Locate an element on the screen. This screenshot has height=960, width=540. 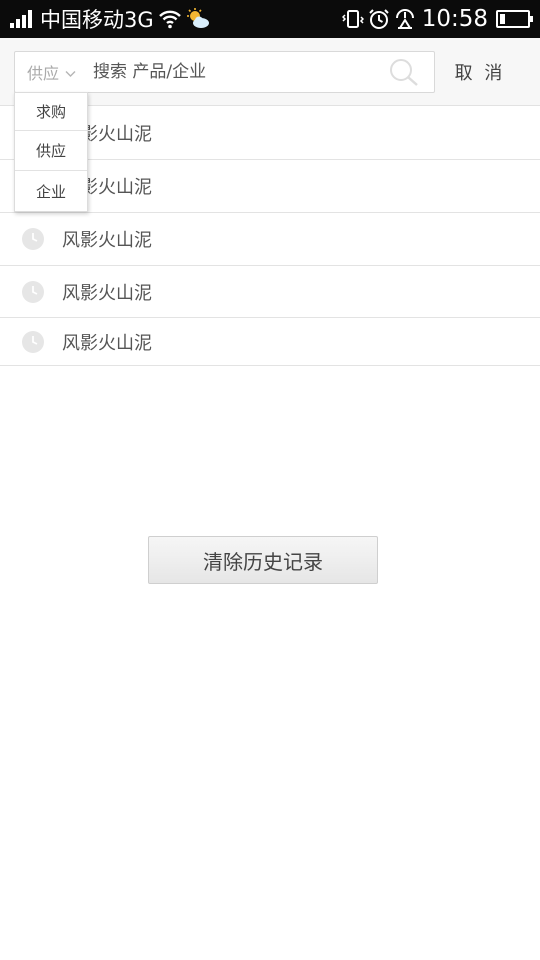
dropdown-option-qiye: 企业 is located at coordinates (51, 191).